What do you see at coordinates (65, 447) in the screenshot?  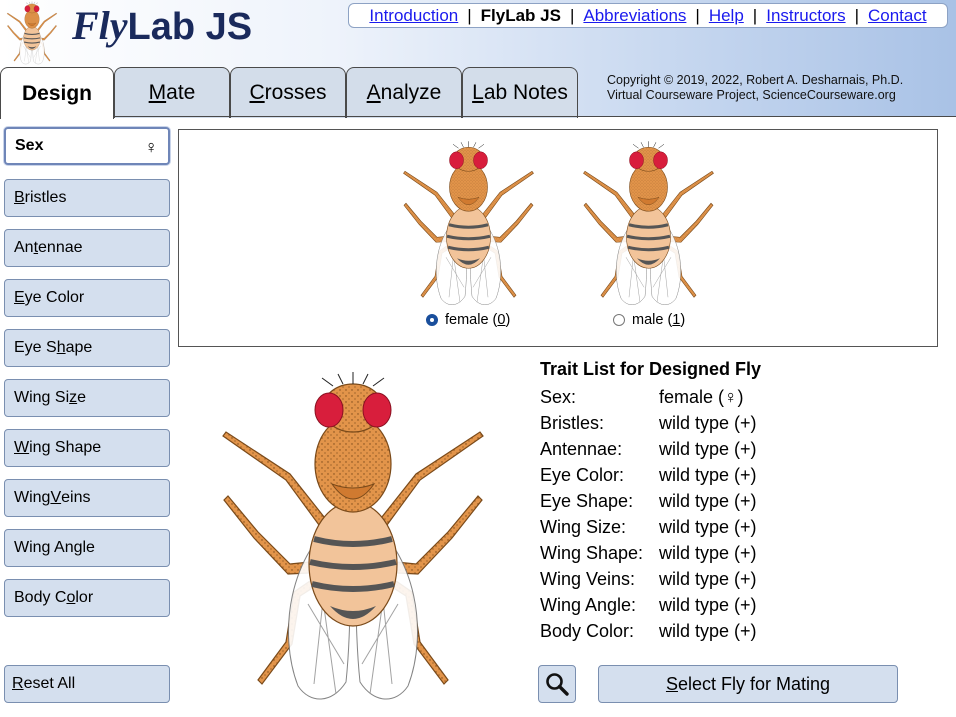 I see `sidebar-item-label: ing Shape` at bounding box center [65, 447].